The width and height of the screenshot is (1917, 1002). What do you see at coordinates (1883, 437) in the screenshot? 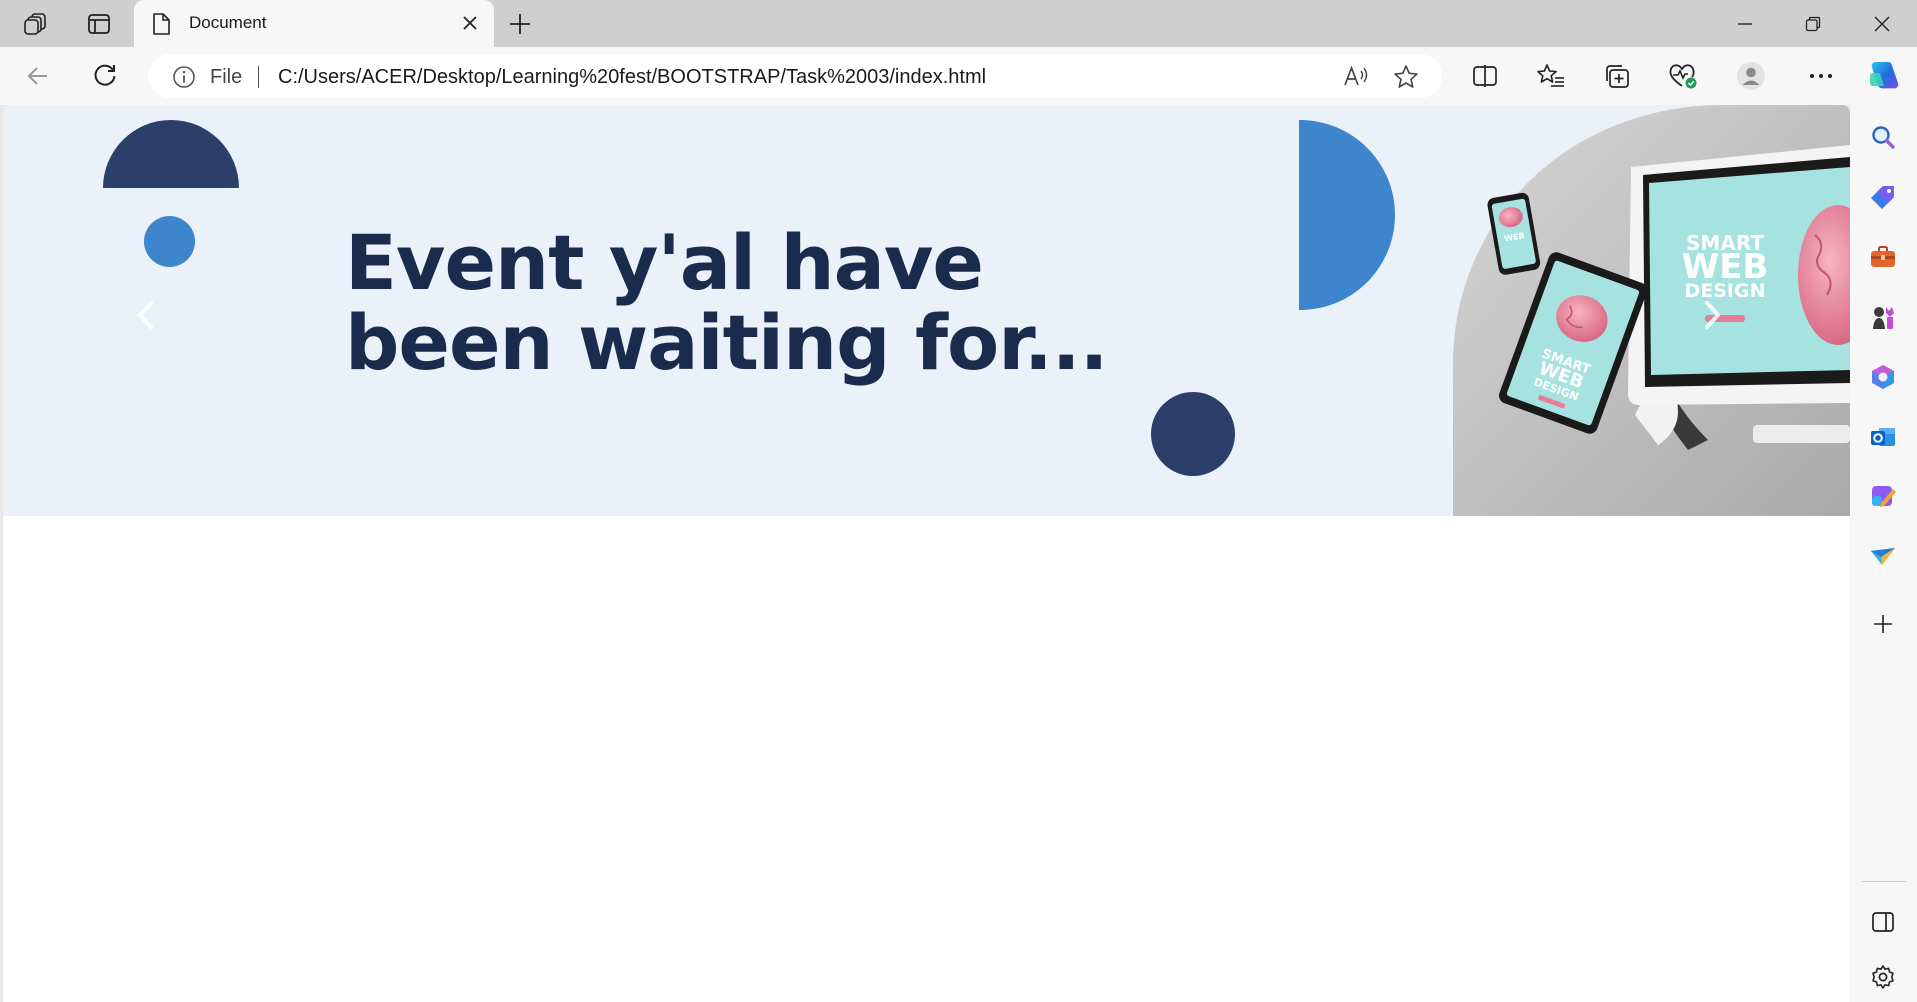
I see `outlook-icon` at bounding box center [1883, 437].